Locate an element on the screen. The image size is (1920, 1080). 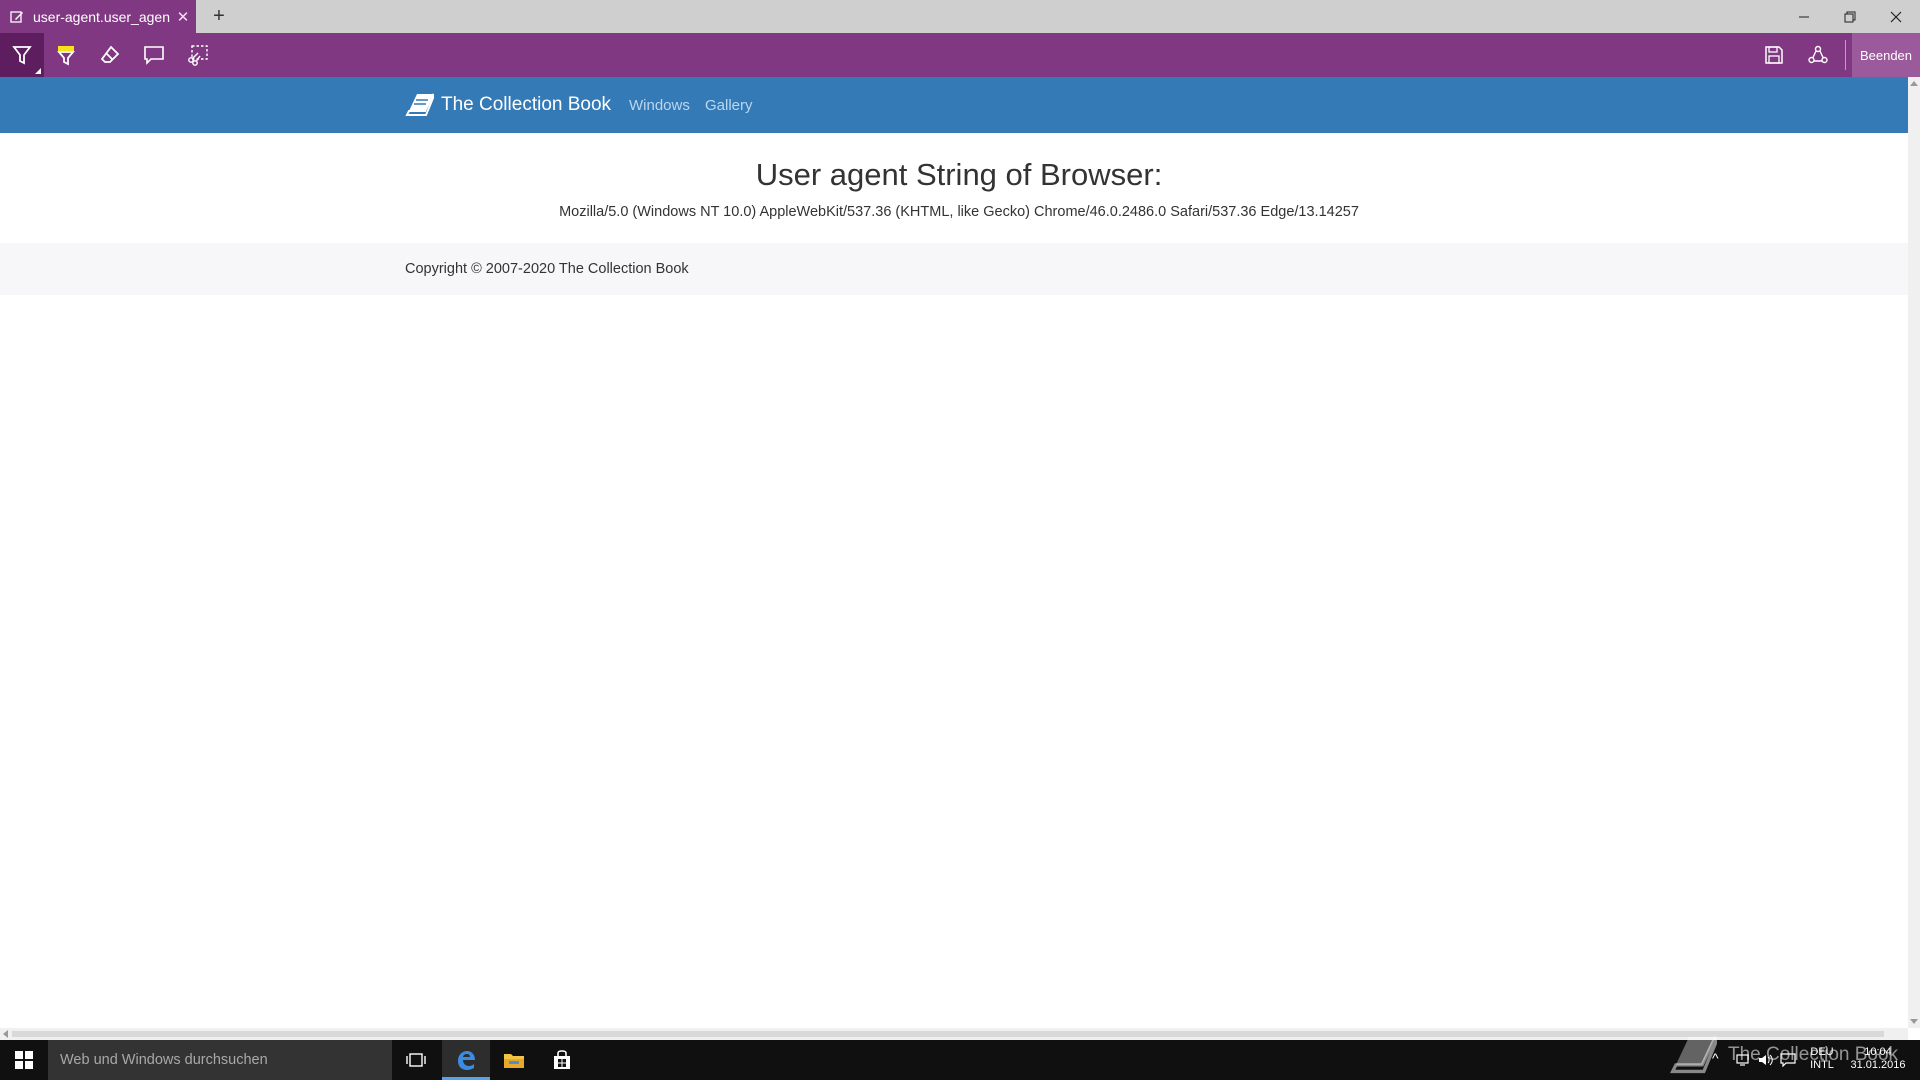
edit-page-icon is located at coordinates (16, 16).